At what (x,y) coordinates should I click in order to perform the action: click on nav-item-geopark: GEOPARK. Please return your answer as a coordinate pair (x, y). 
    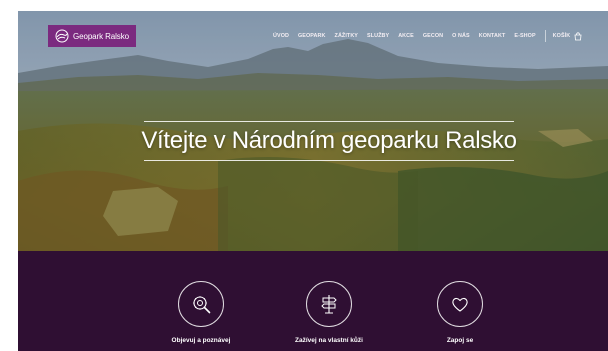
    Looking at the image, I should click on (312, 36).